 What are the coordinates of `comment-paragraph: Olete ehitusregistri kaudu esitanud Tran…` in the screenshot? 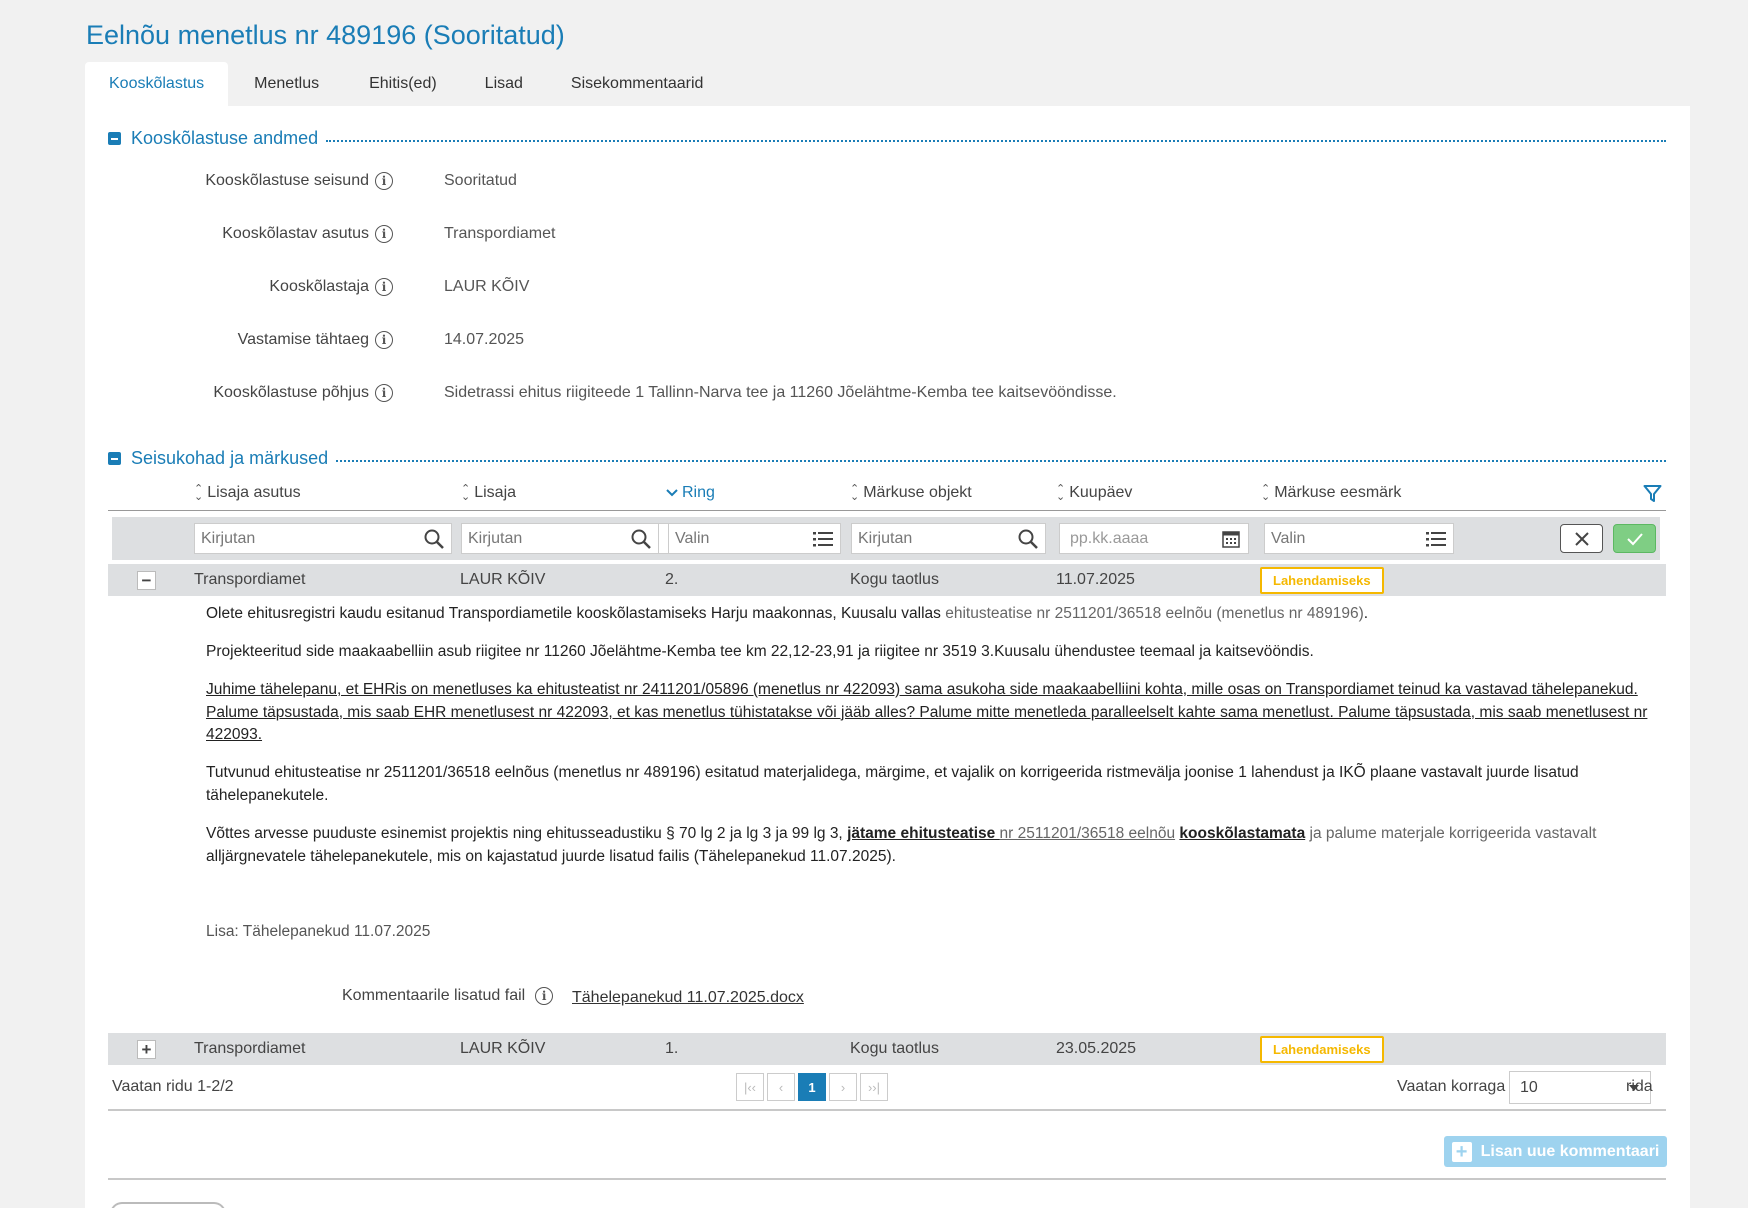 It's located at (787, 613).